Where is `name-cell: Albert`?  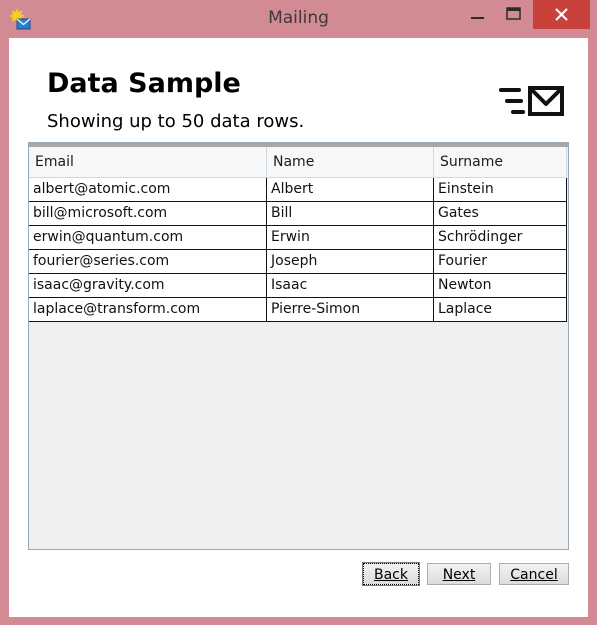 name-cell: Albert is located at coordinates (350, 189).